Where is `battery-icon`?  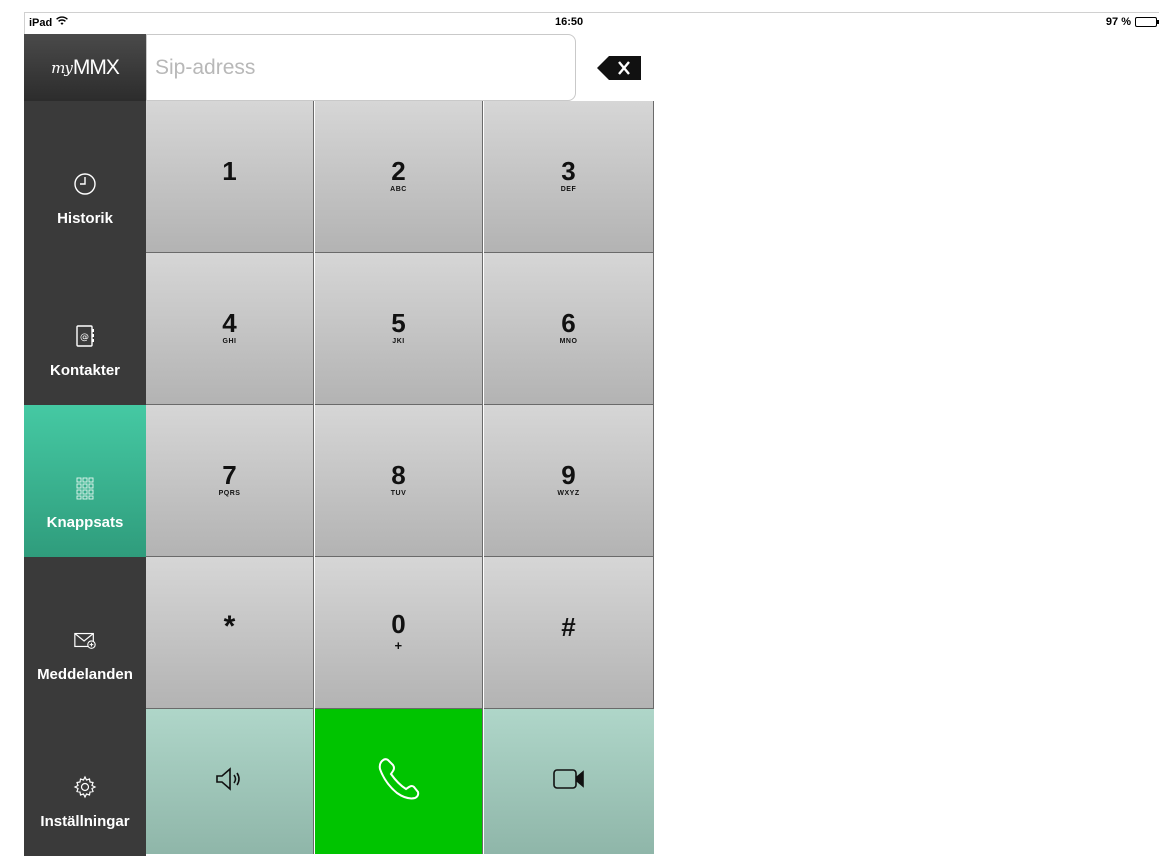 battery-icon is located at coordinates (1147, 22).